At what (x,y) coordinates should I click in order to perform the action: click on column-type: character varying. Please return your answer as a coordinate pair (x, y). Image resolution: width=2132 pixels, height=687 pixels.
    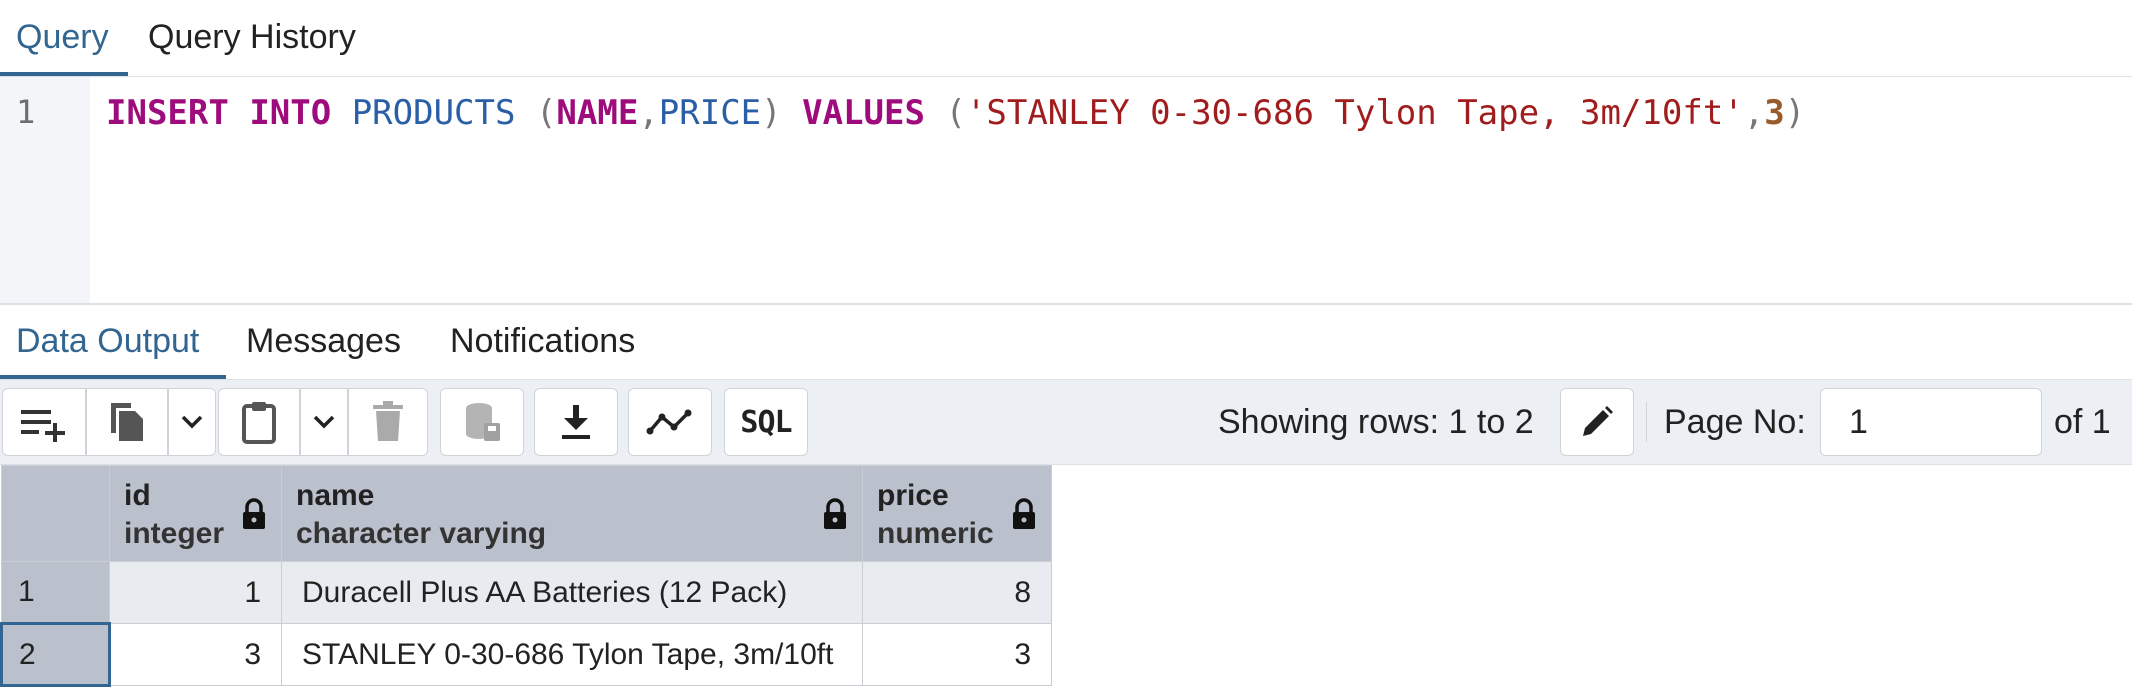
    Looking at the image, I should click on (421, 533).